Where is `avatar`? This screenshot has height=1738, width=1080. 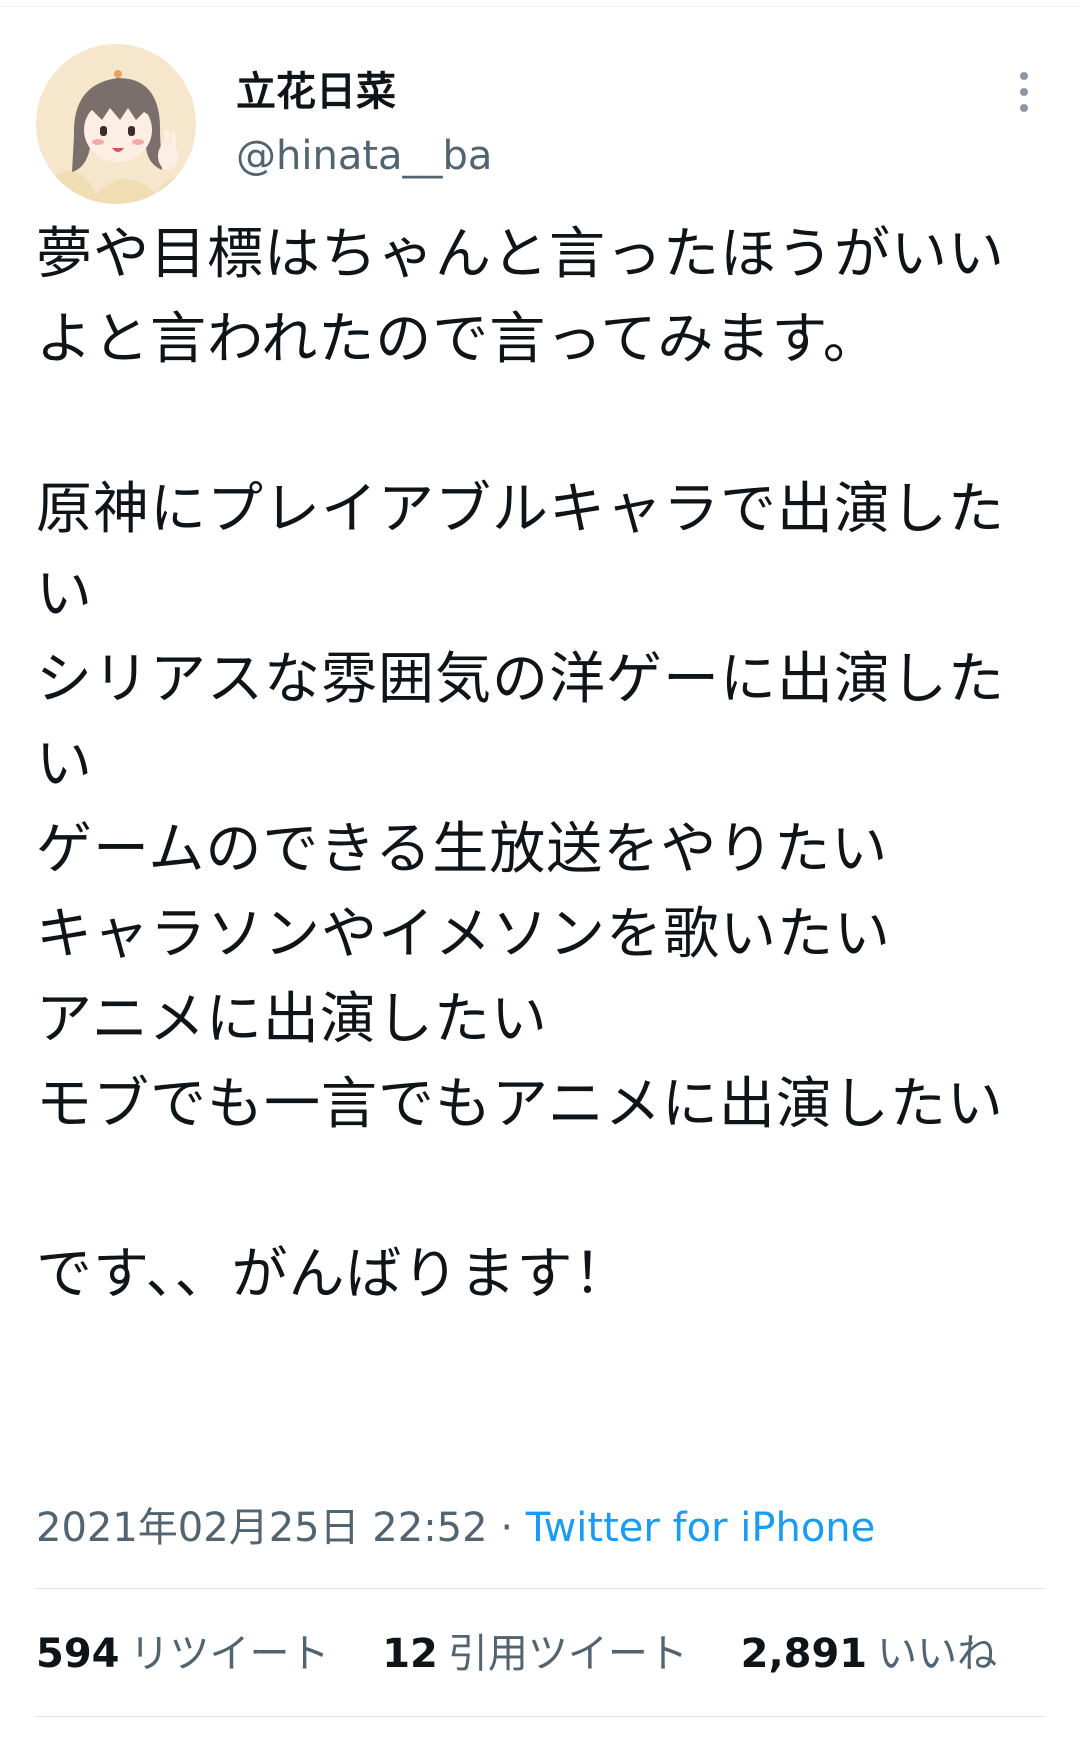
avatar is located at coordinates (116, 124).